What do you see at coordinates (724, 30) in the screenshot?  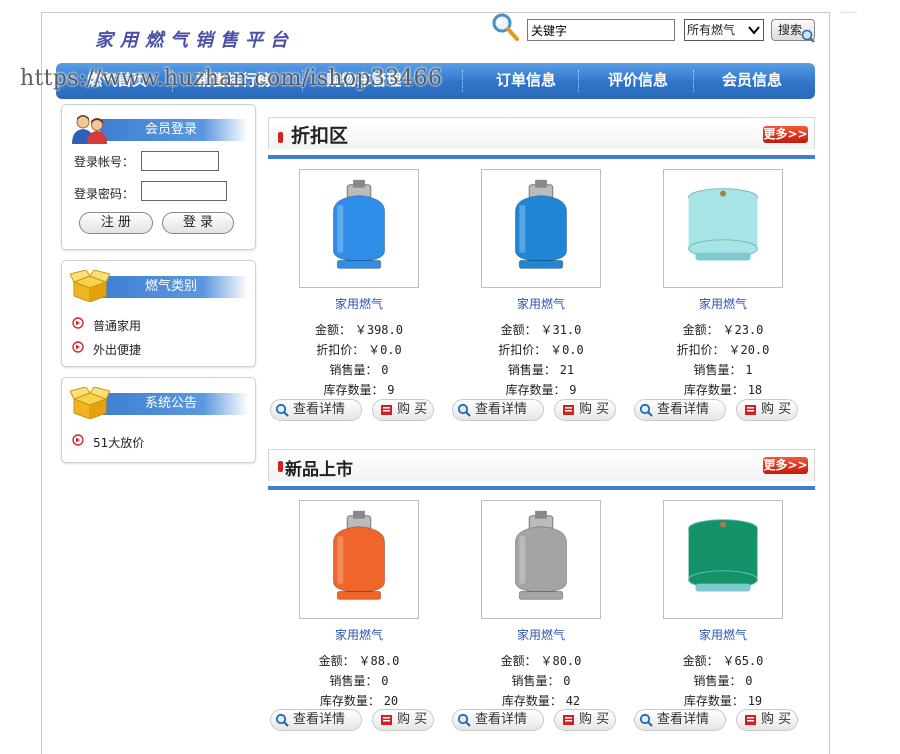 I see `category-select: 所有燃气` at bounding box center [724, 30].